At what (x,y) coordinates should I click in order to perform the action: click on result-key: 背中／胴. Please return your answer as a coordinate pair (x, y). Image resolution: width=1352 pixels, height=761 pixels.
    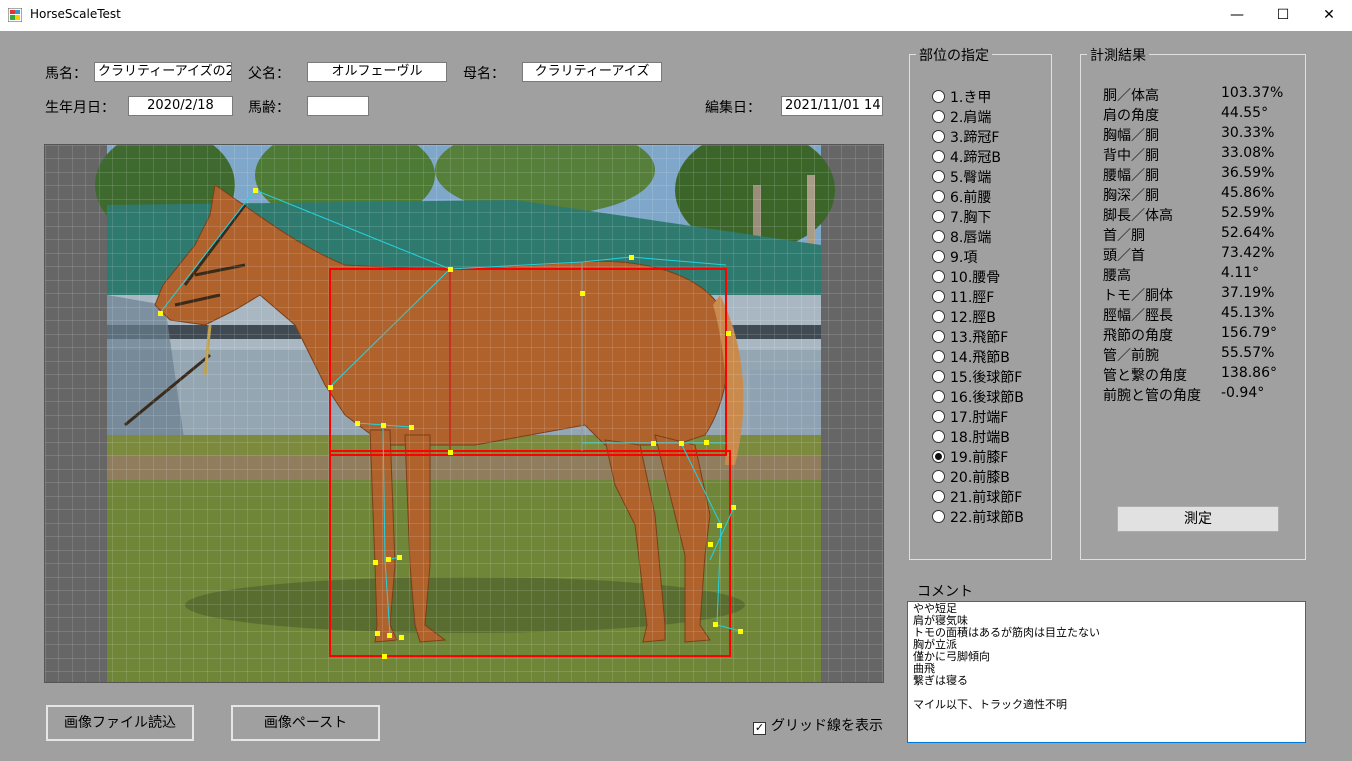
    Looking at the image, I should click on (1131, 156).